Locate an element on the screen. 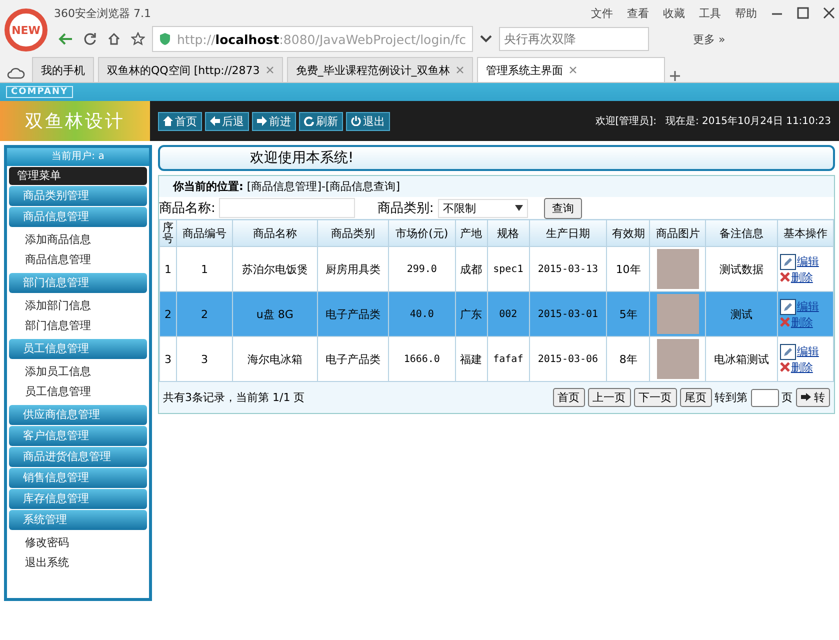 The image size is (839, 640). logo: 双鱼林设计 is located at coordinates (75, 121).